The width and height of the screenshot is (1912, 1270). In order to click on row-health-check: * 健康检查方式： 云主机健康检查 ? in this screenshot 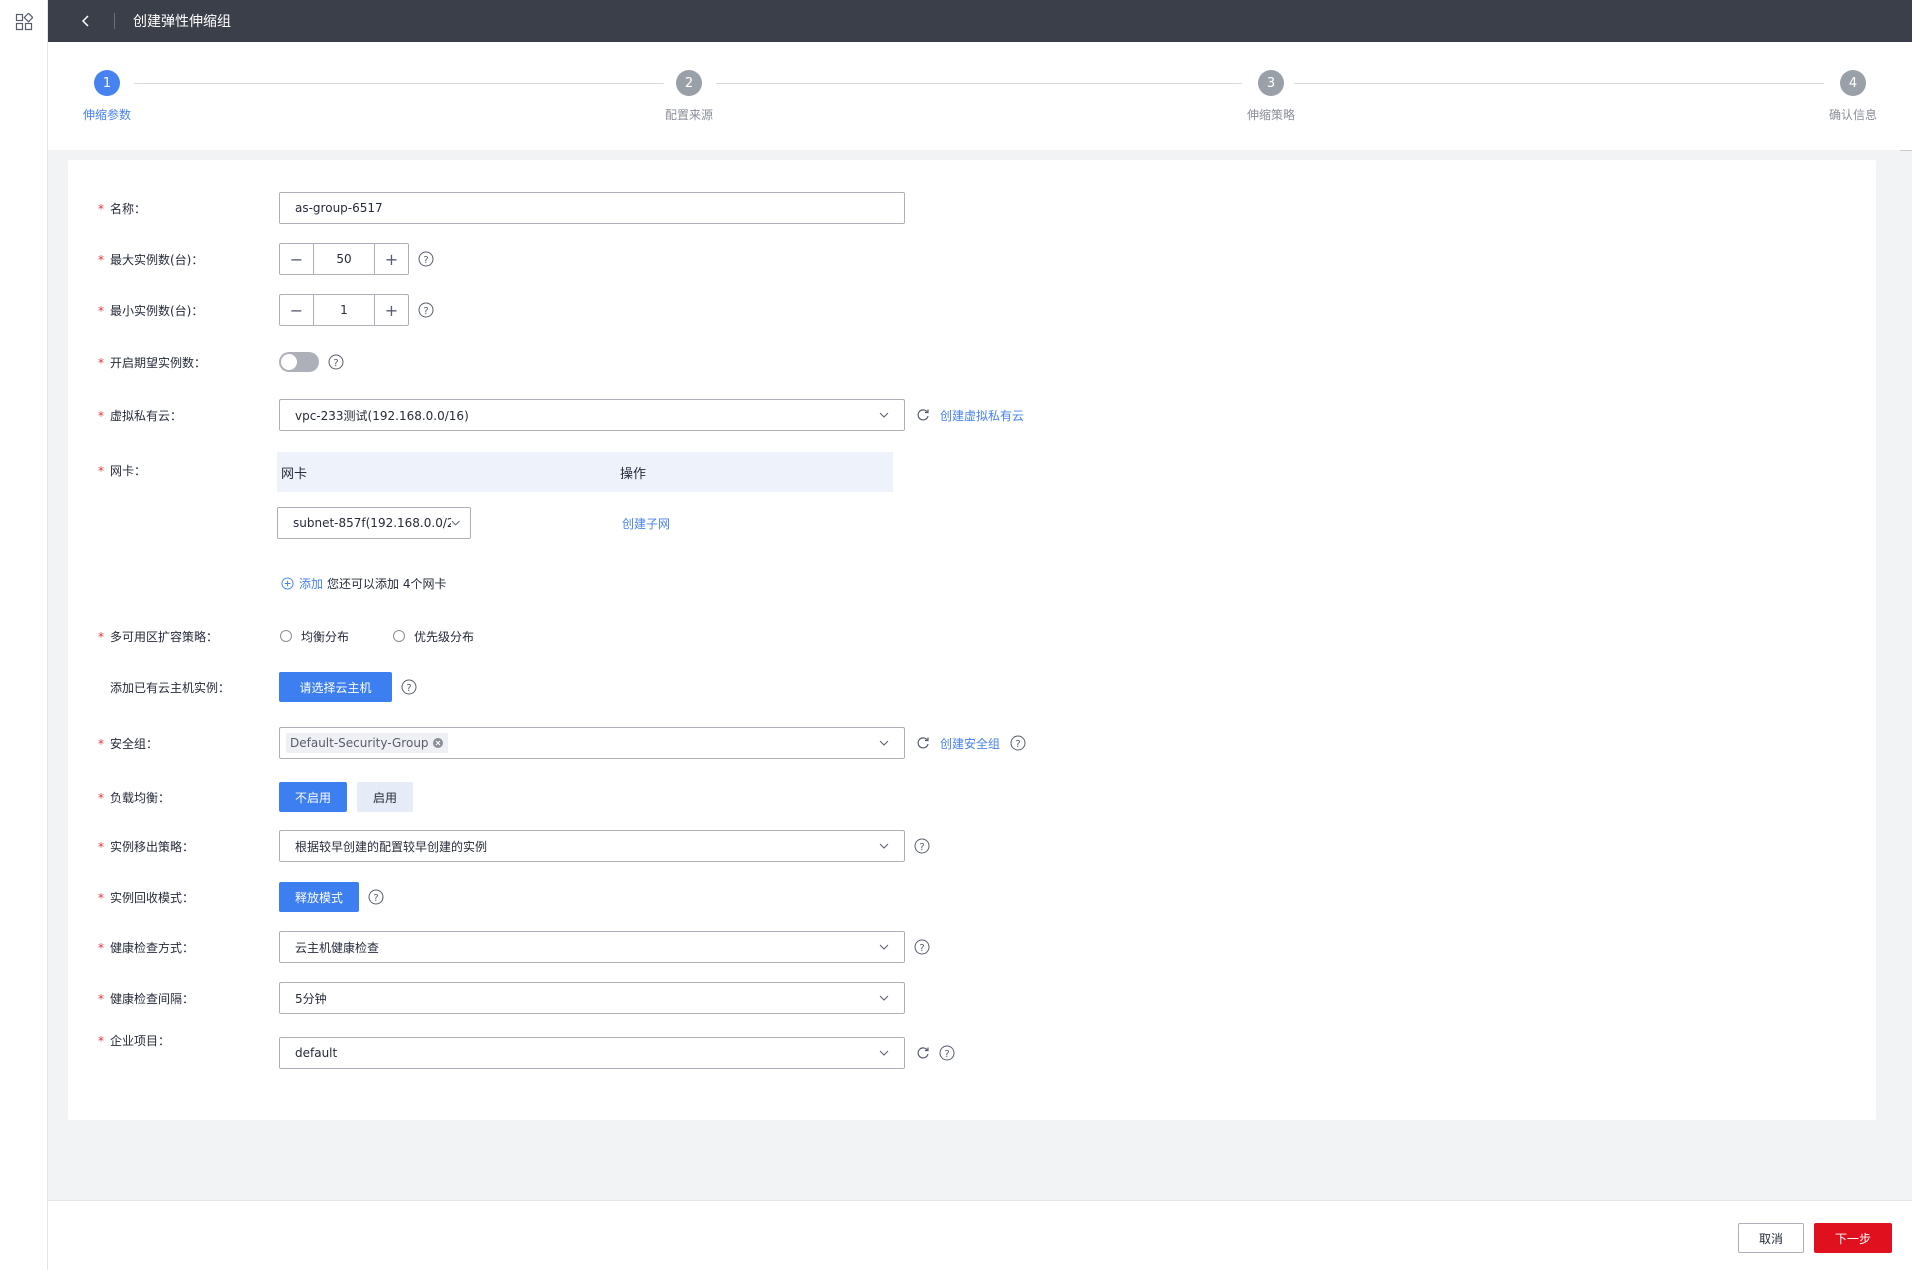, I will do `click(972, 947)`.